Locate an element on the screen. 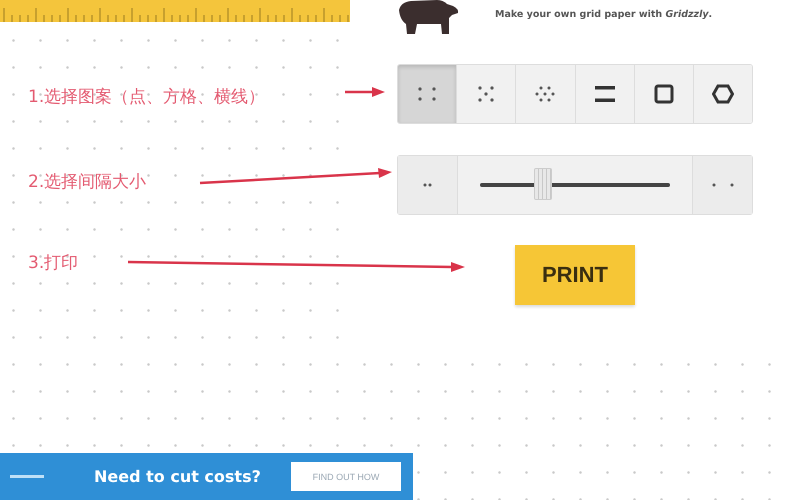 This screenshot has height=500, width=795. square-icon is located at coordinates (664, 94).